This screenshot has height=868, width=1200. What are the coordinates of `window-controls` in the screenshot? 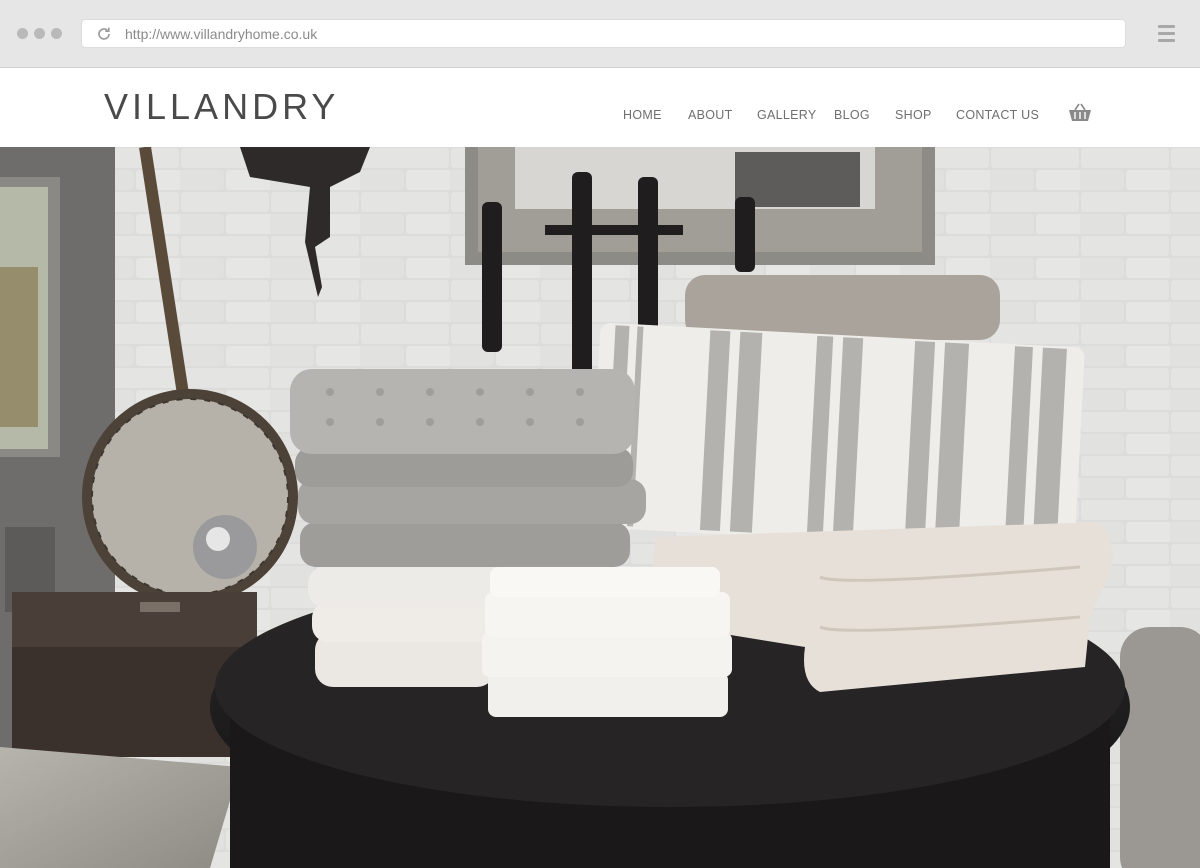 It's located at (39, 33).